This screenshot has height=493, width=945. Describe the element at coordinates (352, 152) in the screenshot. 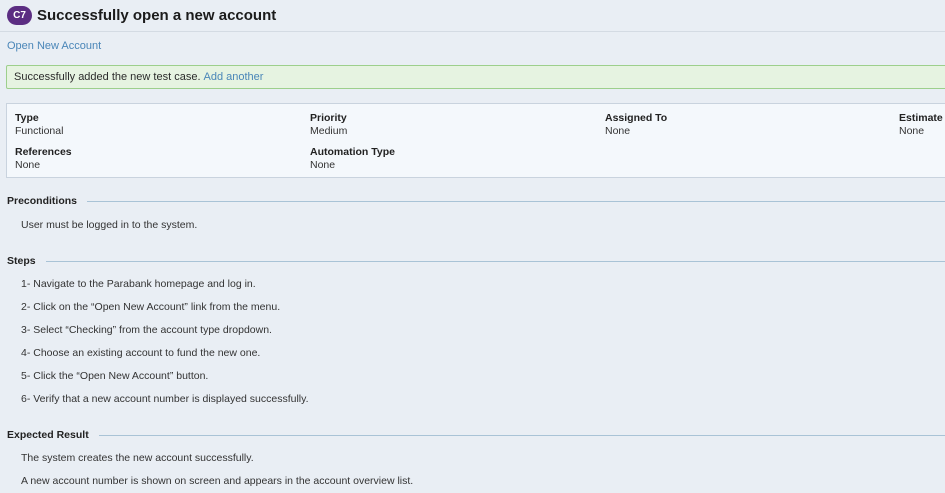

I see `prop-automation-label: Automation Type` at that location.